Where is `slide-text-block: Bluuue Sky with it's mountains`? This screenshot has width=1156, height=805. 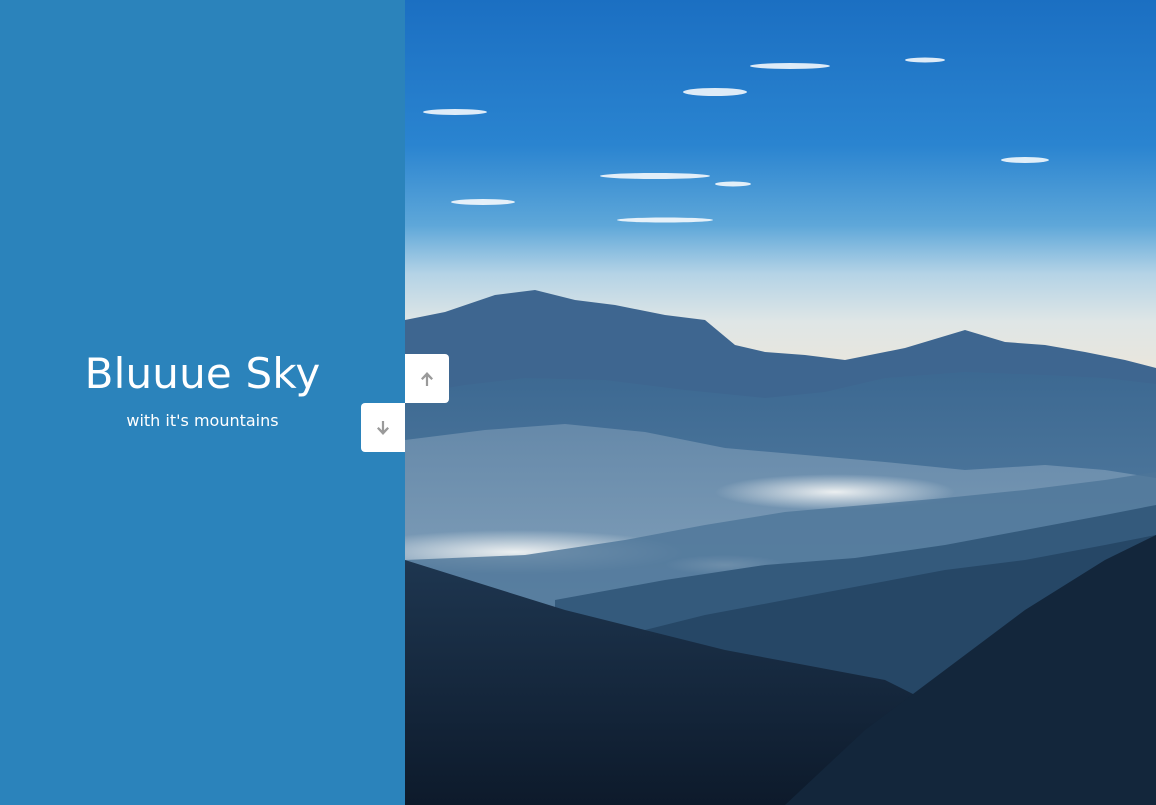
slide-text-block: Bluuue Sky with it's mountains is located at coordinates (202, 390).